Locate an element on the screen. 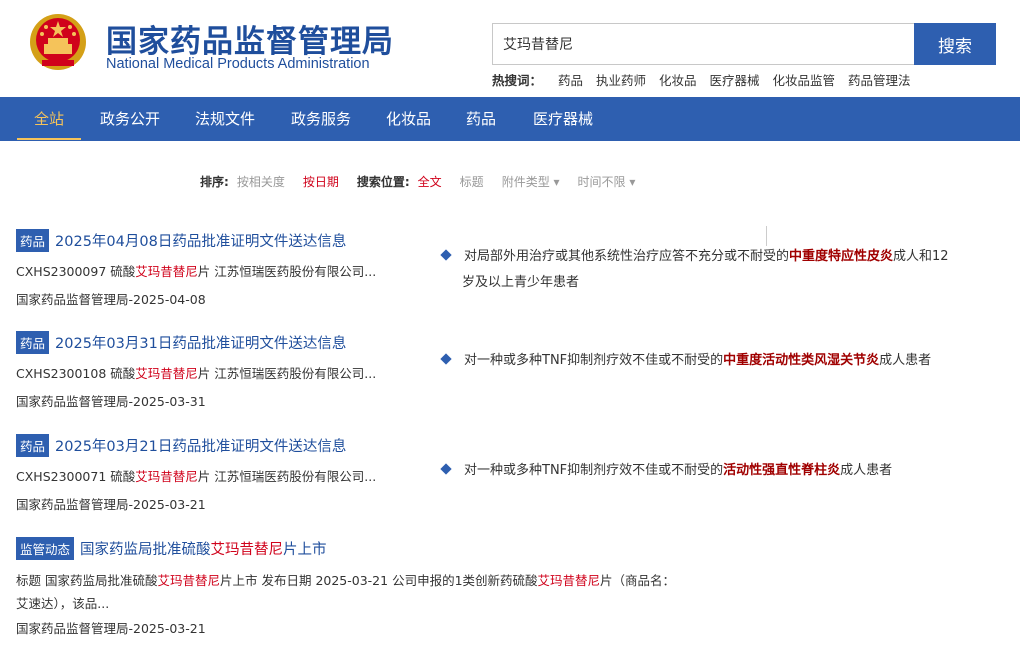 The height and width of the screenshot is (645, 1020). result-source: 国家药品监督管理局-2025-03-31 is located at coordinates (111, 401).